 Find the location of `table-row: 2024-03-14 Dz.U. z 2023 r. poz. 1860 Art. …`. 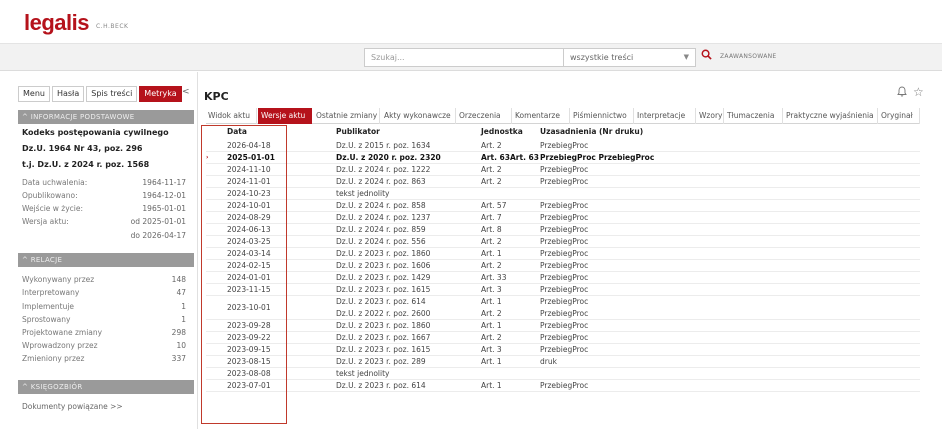

table-row: 2024-03-14 Dz.U. z 2023 r. poz. 1860 Art. … is located at coordinates (563, 254).